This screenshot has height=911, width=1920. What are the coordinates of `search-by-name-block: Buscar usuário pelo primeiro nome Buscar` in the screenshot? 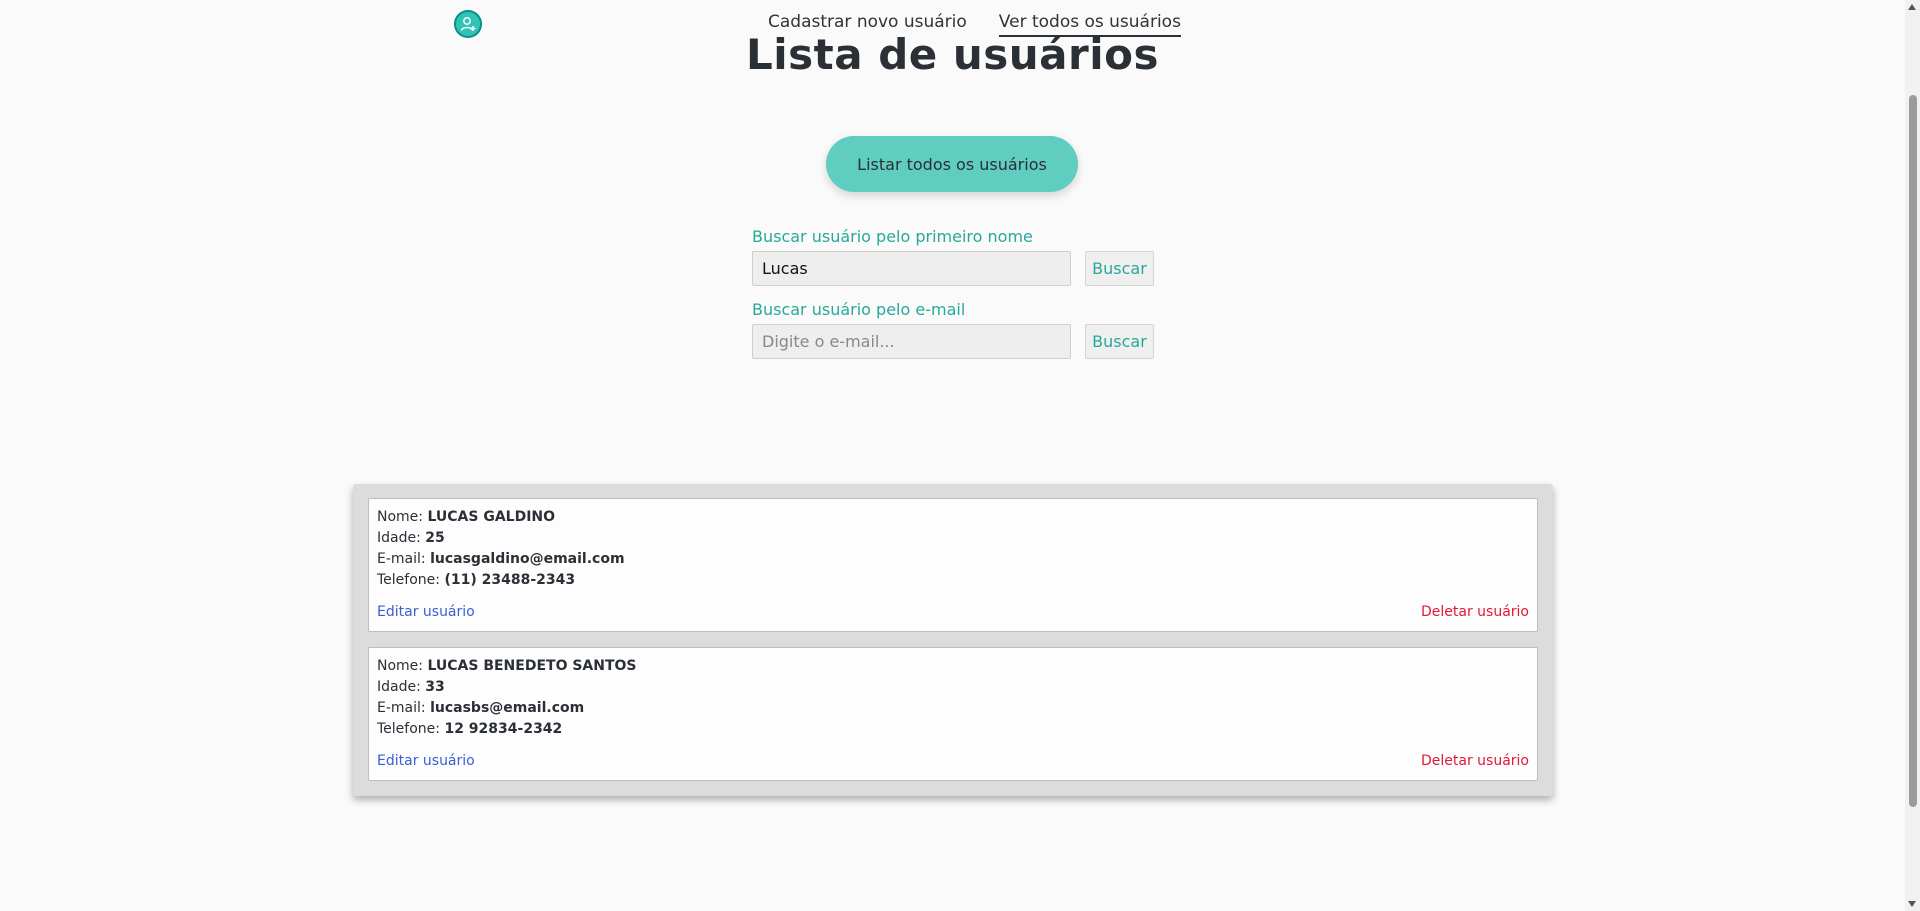 It's located at (953, 256).